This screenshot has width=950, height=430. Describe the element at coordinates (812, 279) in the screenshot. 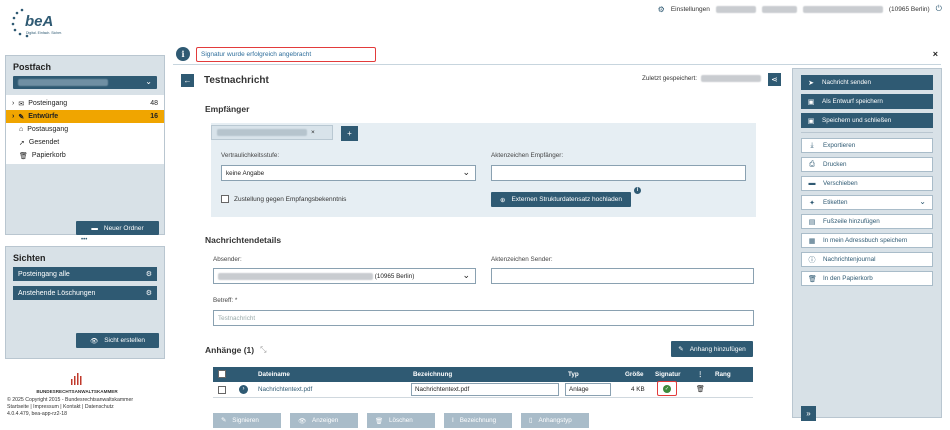

I see `trash-icon: 🗑` at that location.